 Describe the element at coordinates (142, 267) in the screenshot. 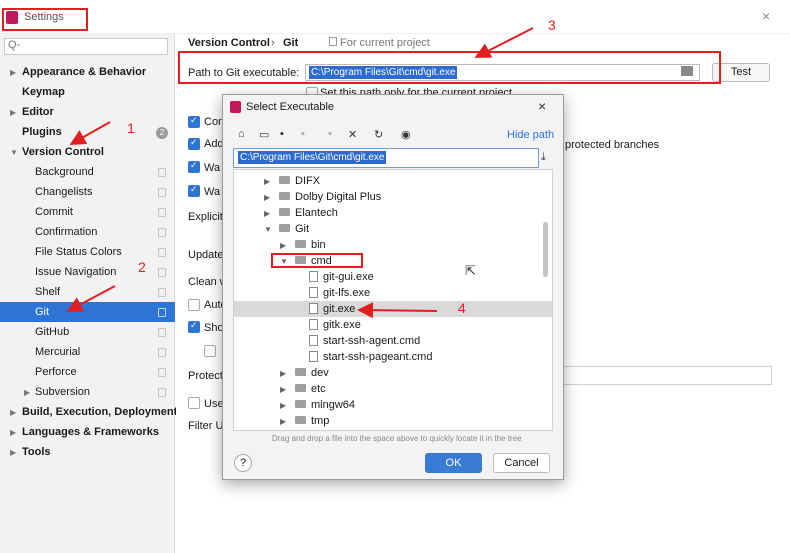

I see `annotation-number-2: 2` at that location.